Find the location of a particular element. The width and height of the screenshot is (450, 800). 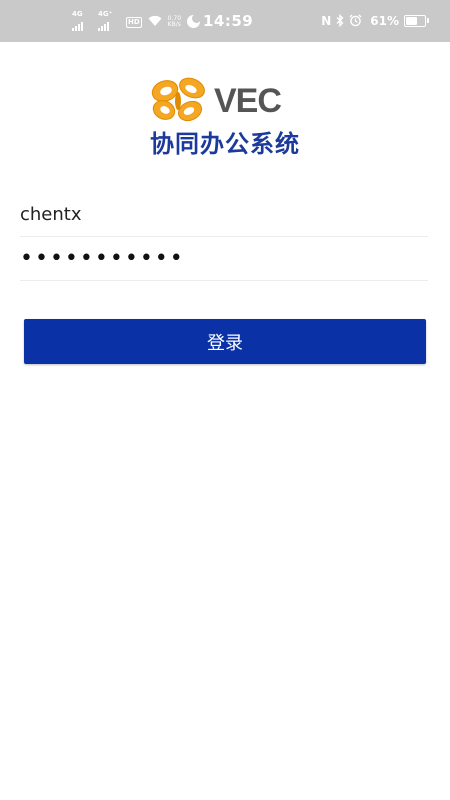

password-input: ••••••••••• is located at coordinates (224, 258).